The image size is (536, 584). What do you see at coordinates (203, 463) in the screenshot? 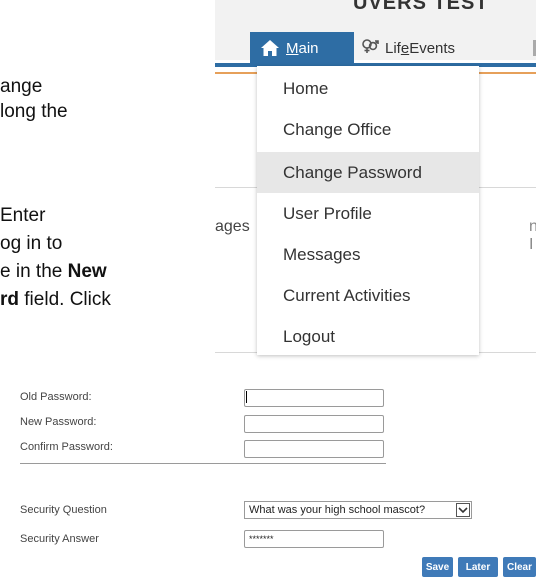
I see `form-divider` at bounding box center [203, 463].